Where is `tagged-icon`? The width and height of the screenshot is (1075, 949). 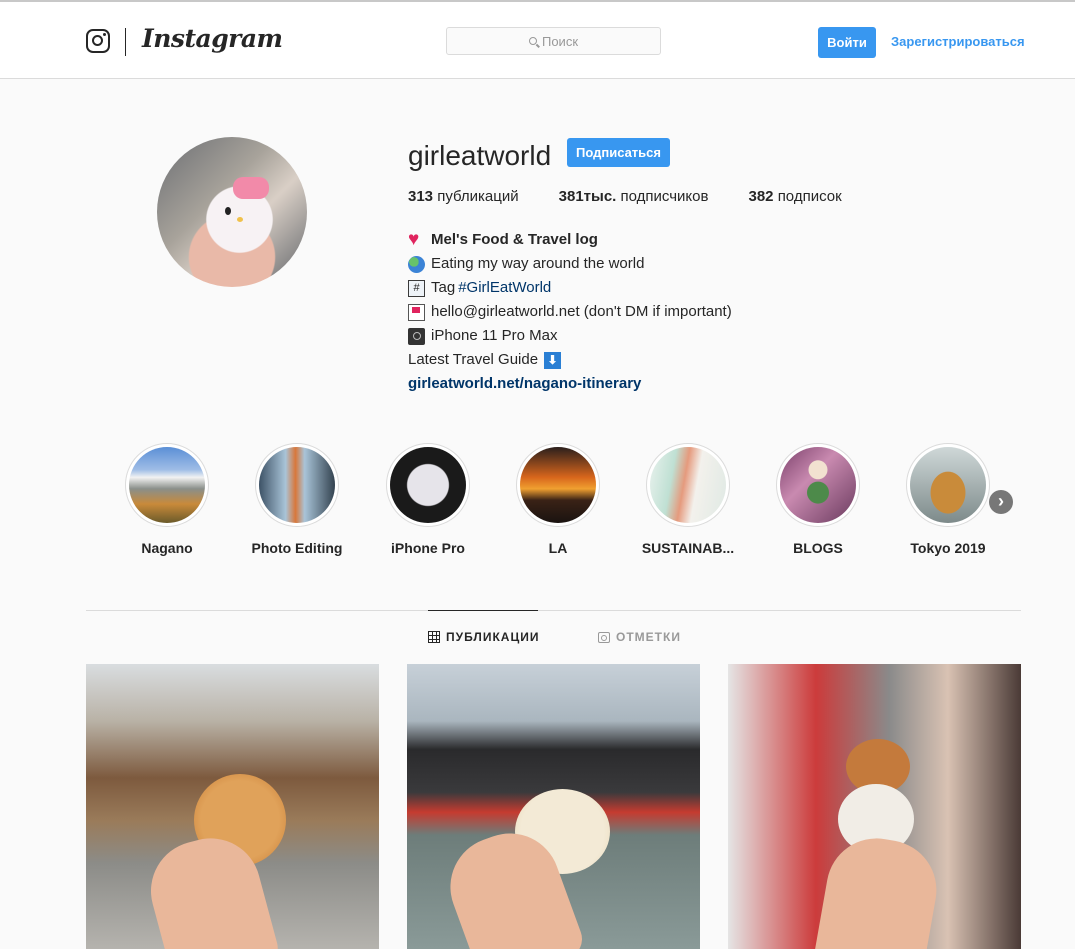
tagged-icon is located at coordinates (604, 637).